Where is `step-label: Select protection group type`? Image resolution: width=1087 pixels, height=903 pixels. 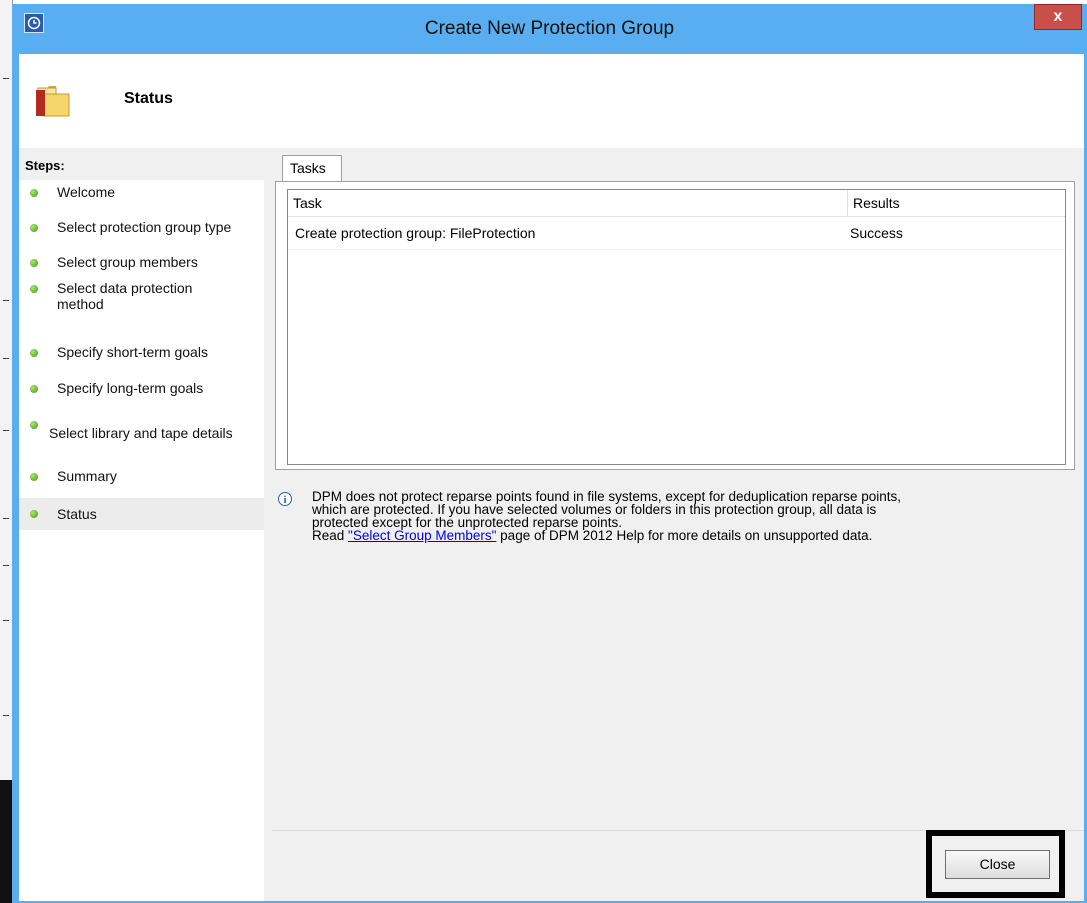 step-label: Select protection group type is located at coordinates (144, 227).